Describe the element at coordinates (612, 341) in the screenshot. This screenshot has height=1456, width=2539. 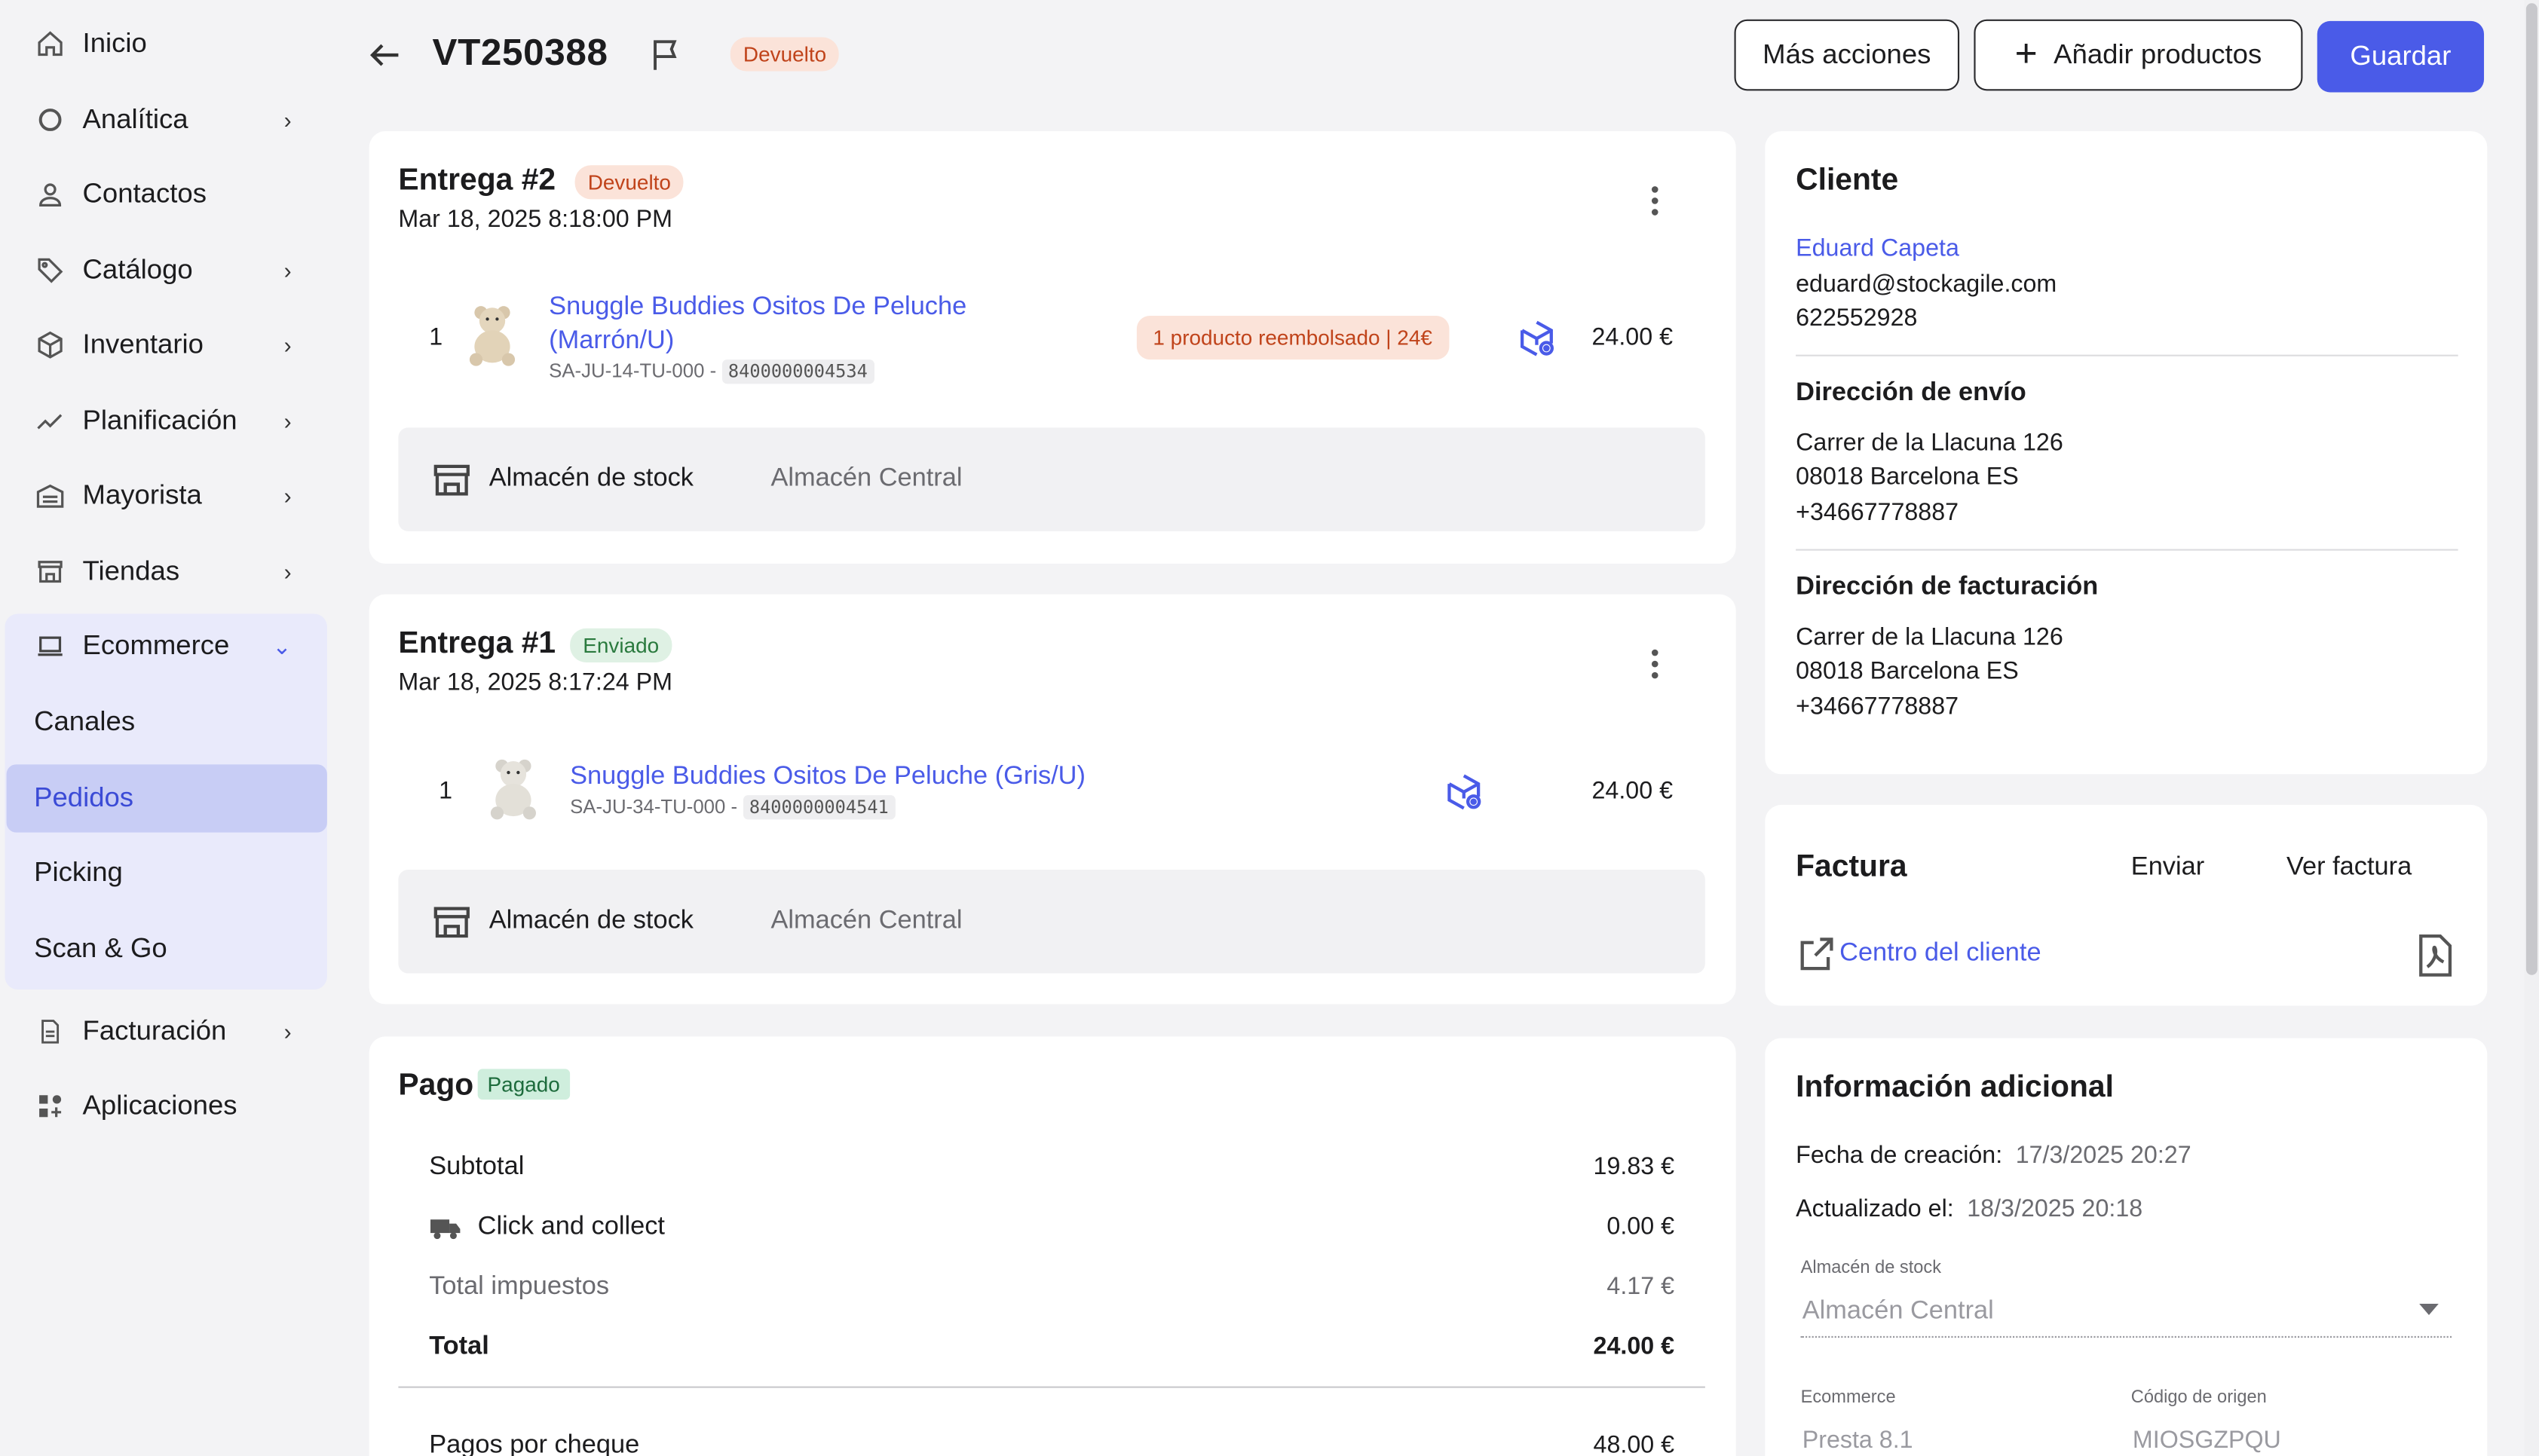
I see `product-name-line2: (Marrón/U)` at that location.